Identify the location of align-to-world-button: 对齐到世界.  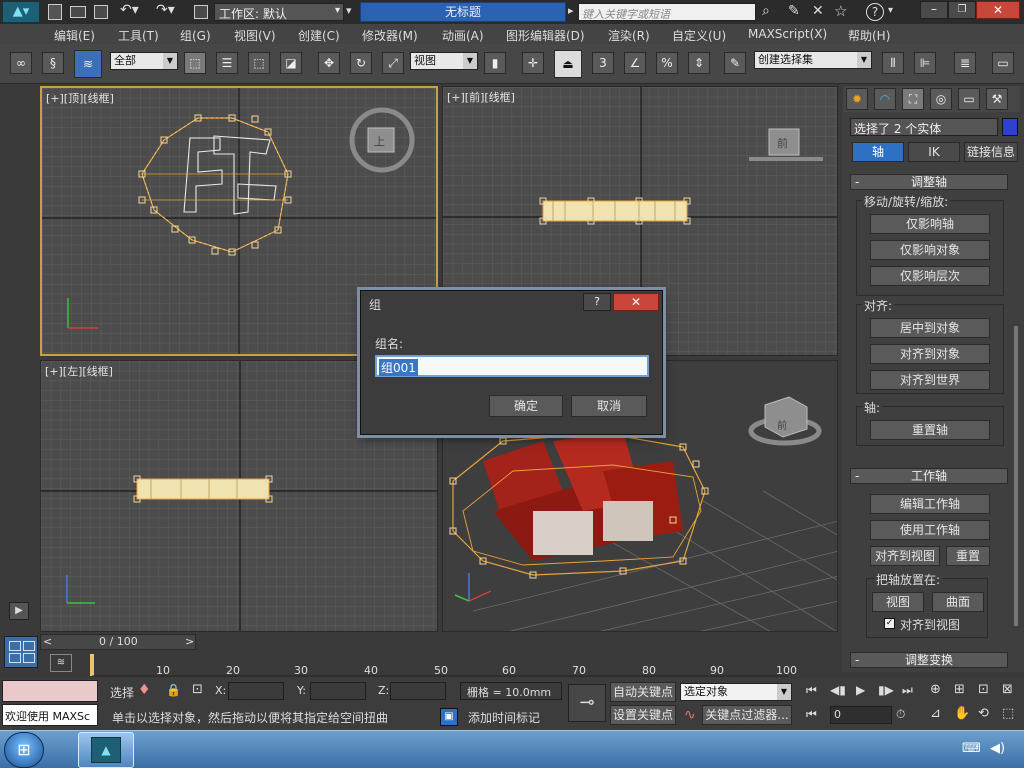
(930, 380).